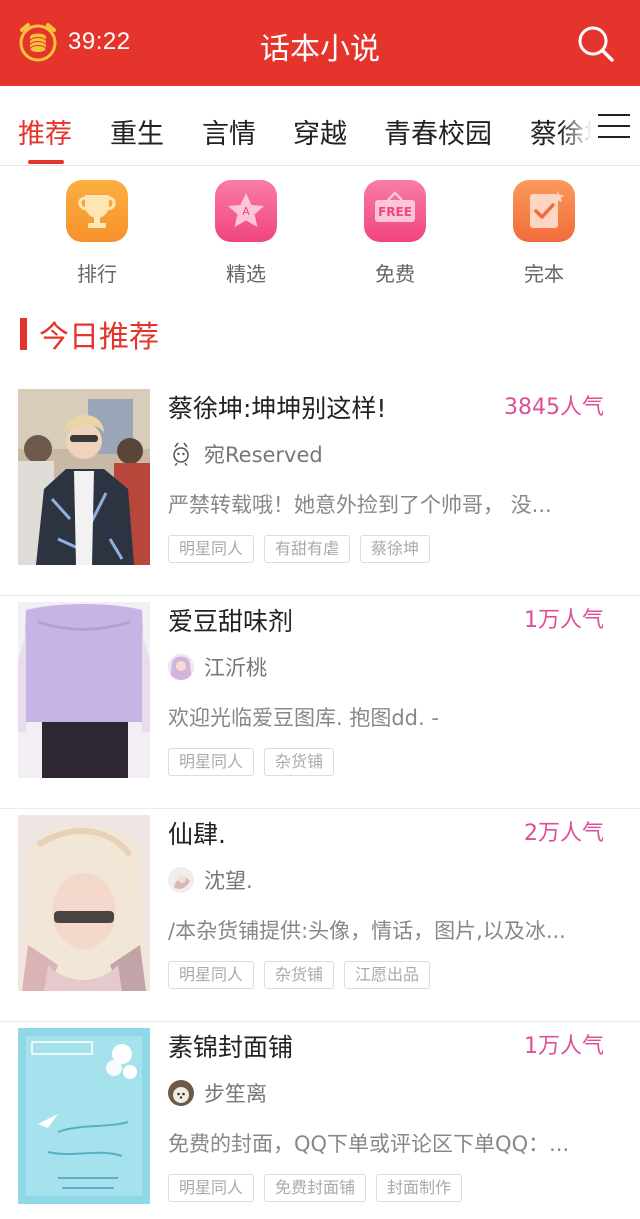 The width and height of the screenshot is (640, 1219). I want to click on tag-list: 明星同人 有甜有虐 蔡徐坤, so click(304, 549).